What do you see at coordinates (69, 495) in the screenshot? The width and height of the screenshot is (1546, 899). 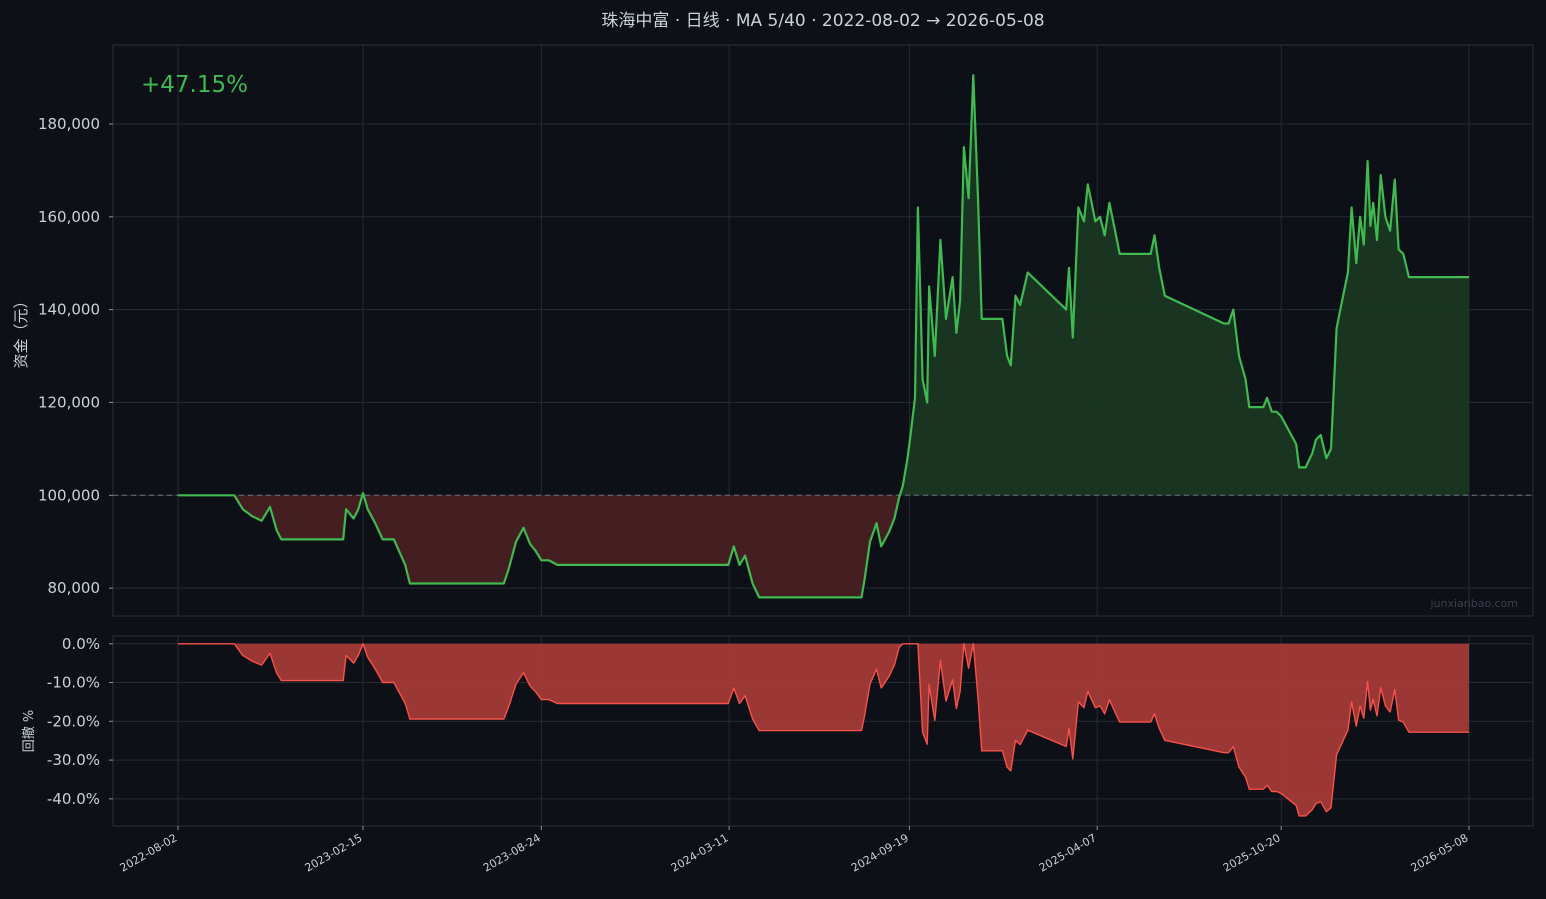 I see `equity-y-tick-label: 100,000` at bounding box center [69, 495].